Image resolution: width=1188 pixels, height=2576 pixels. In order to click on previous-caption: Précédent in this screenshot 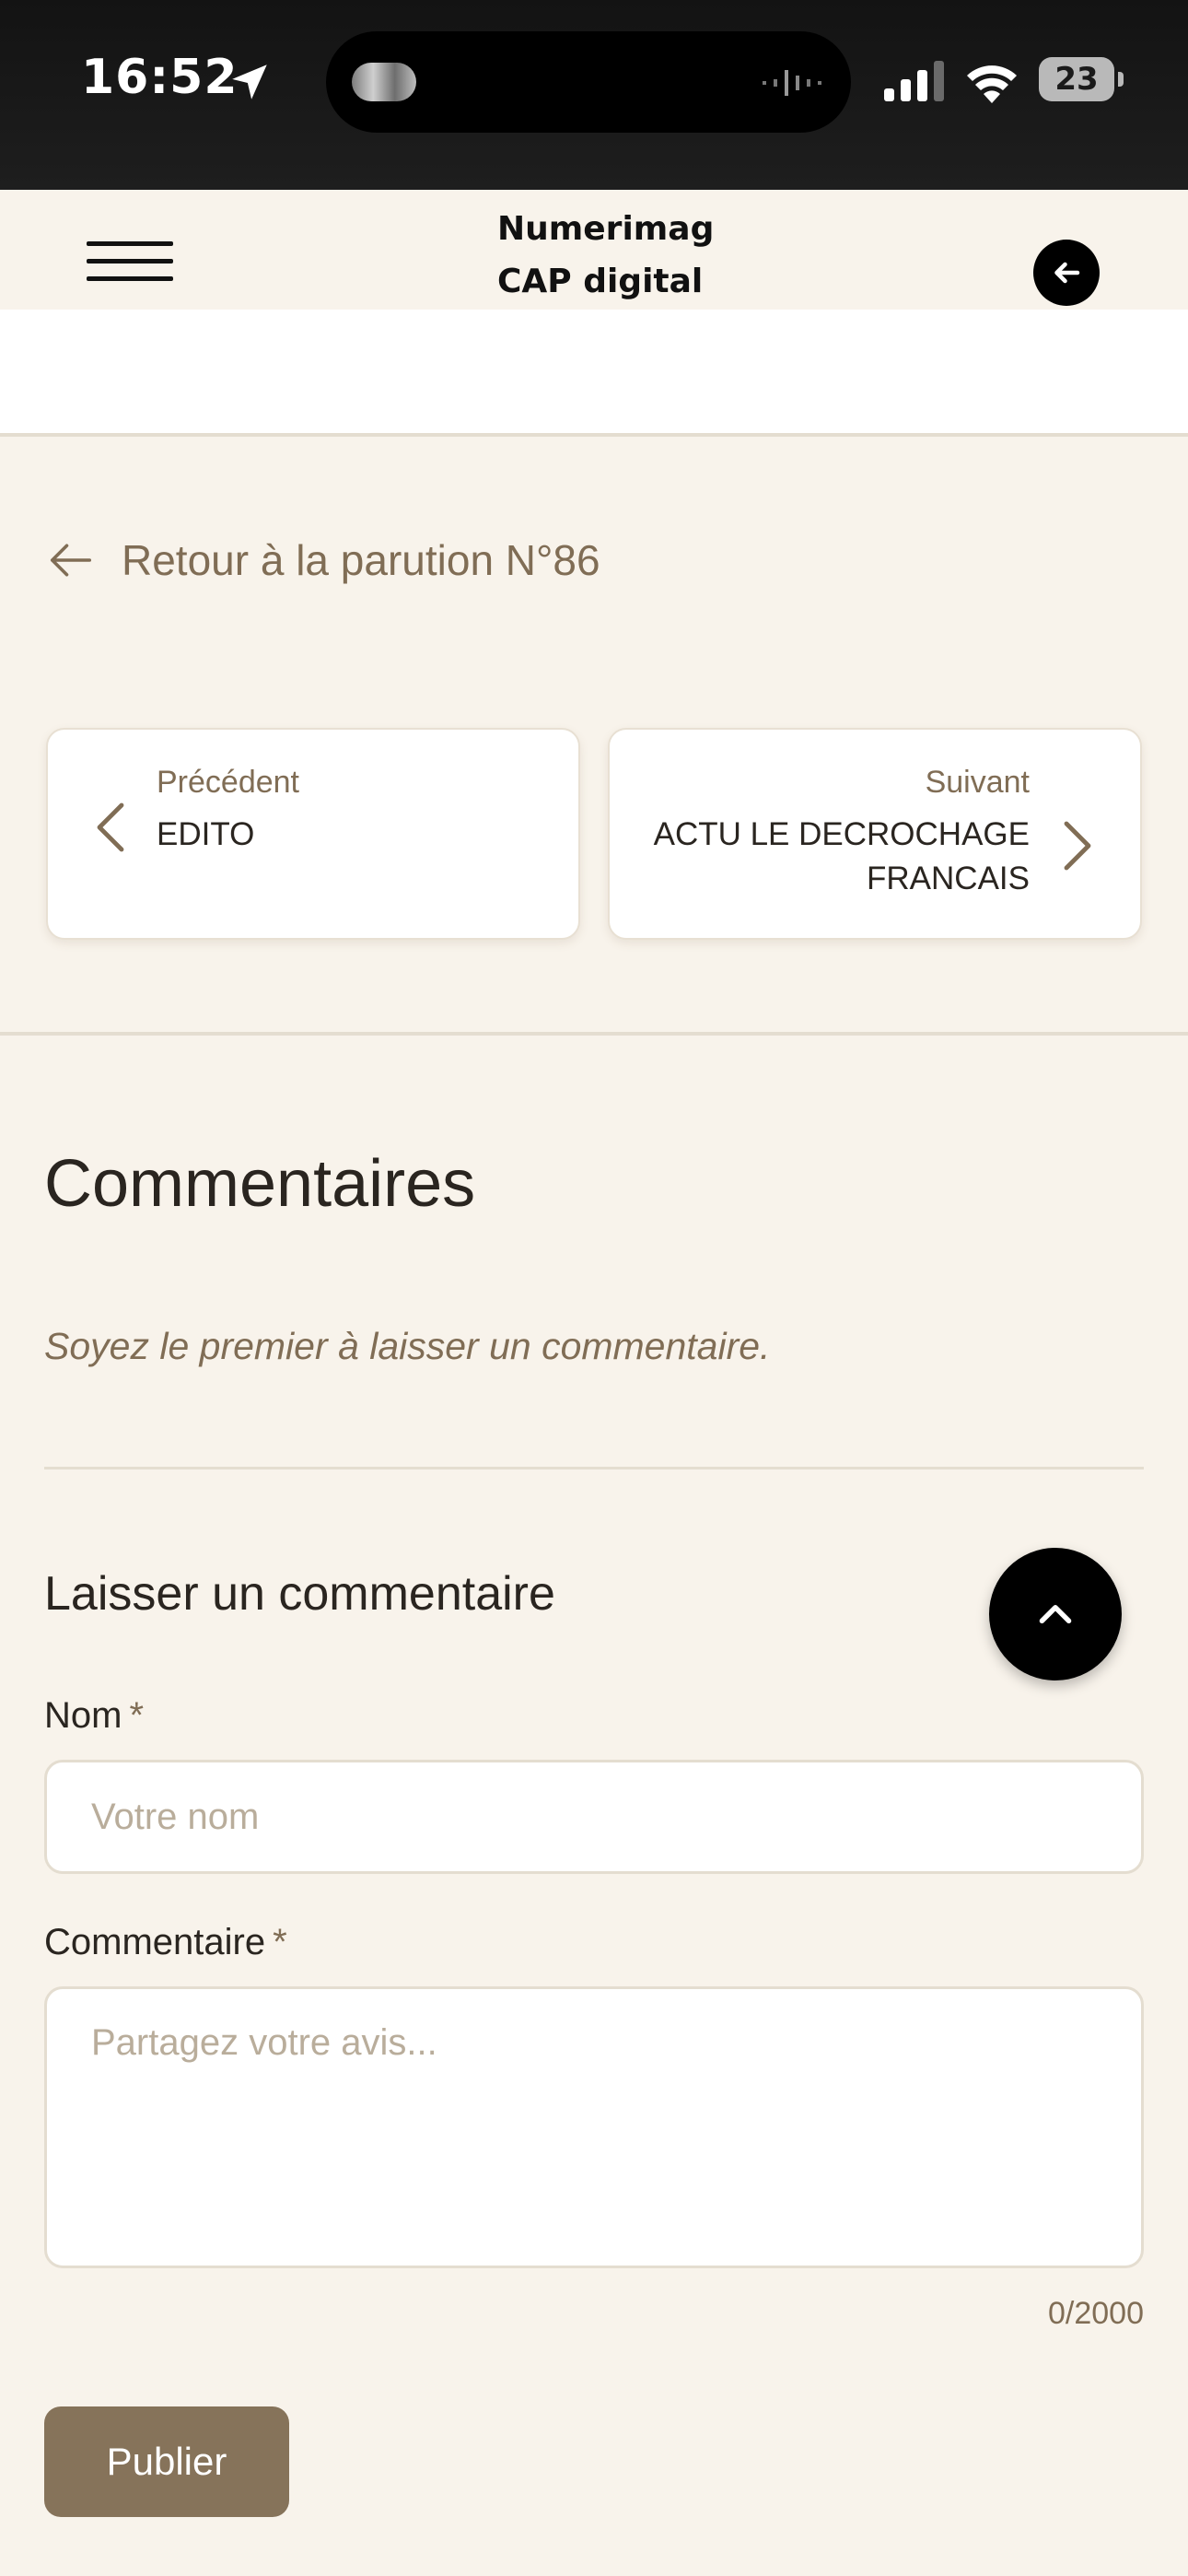, I will do `click(228, 782)`.